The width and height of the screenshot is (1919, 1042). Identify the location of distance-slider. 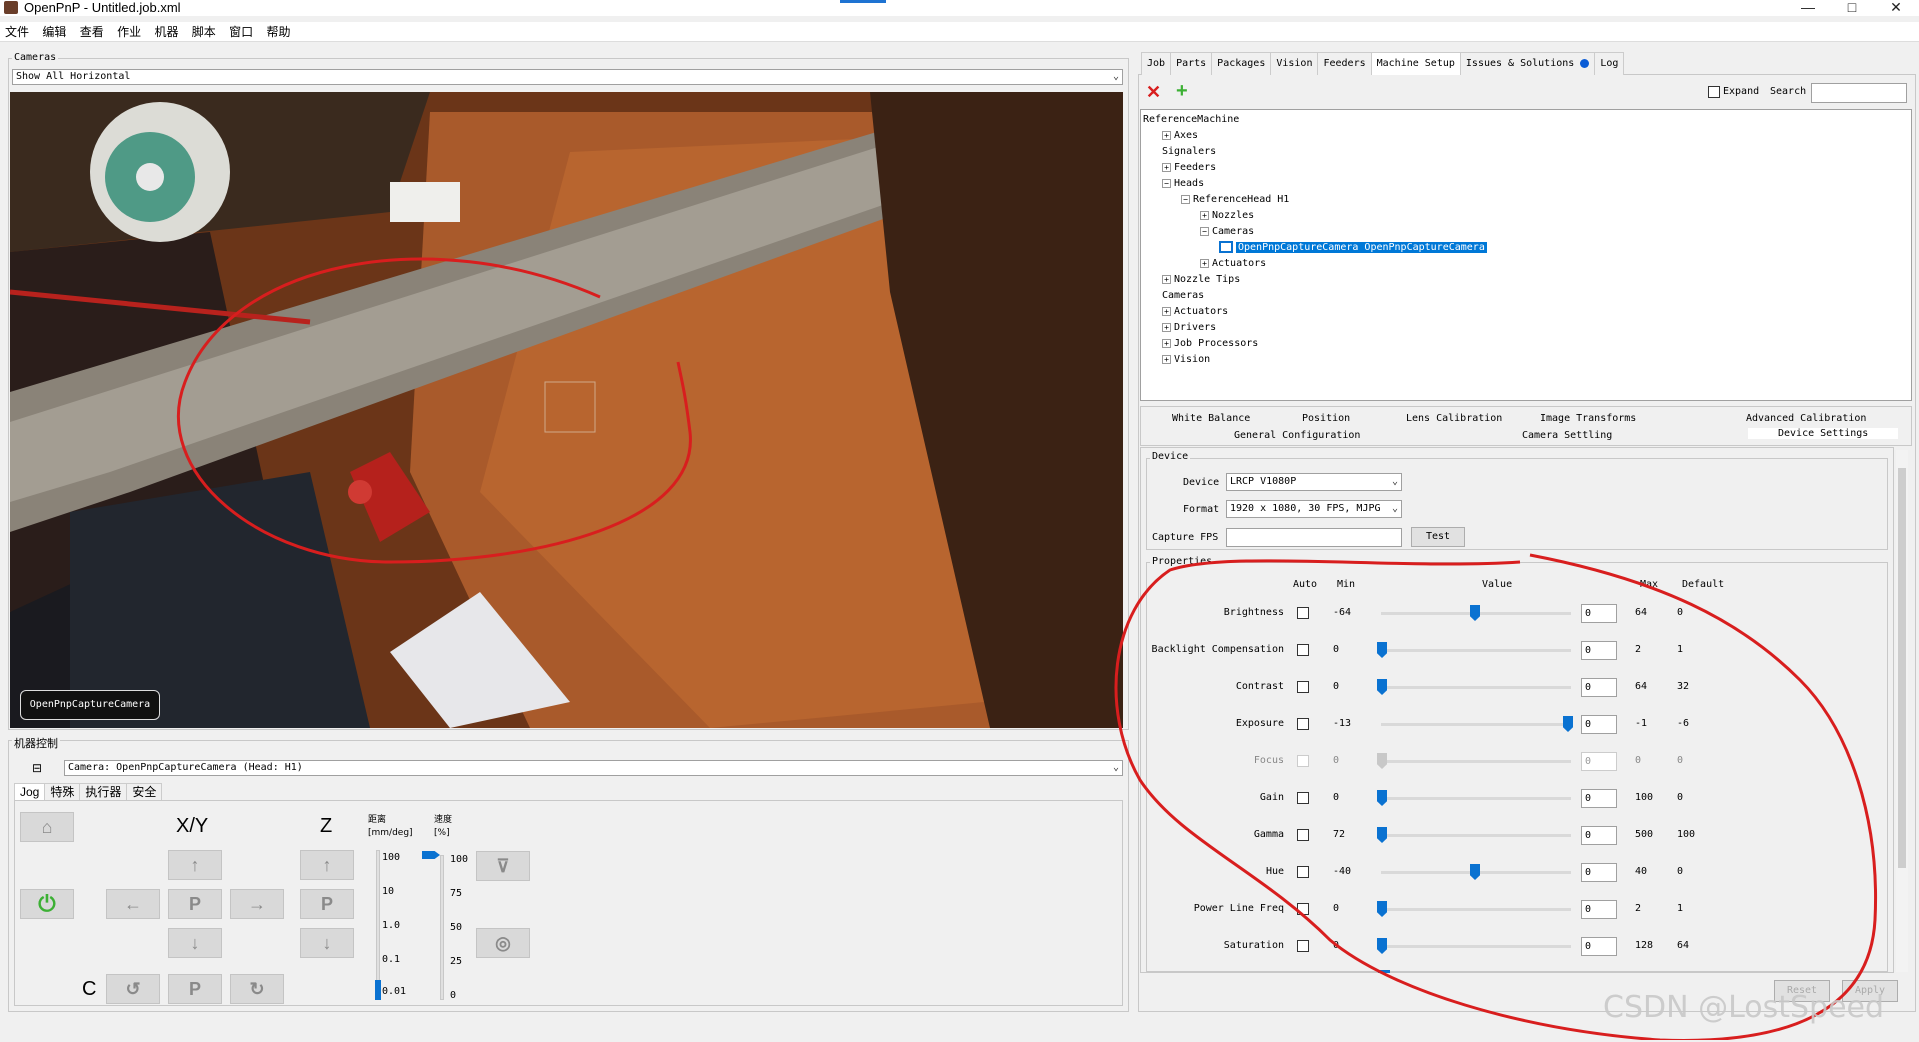
(378, 925).